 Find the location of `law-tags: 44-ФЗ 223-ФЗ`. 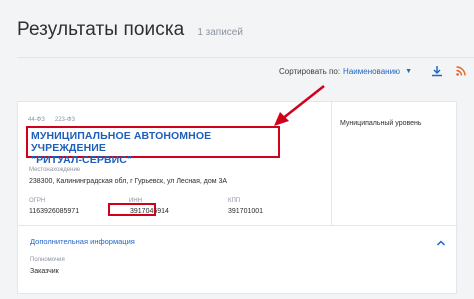

law-tags: 44-ФЗ 223-ФЗ is located at coordinates (51, 120).